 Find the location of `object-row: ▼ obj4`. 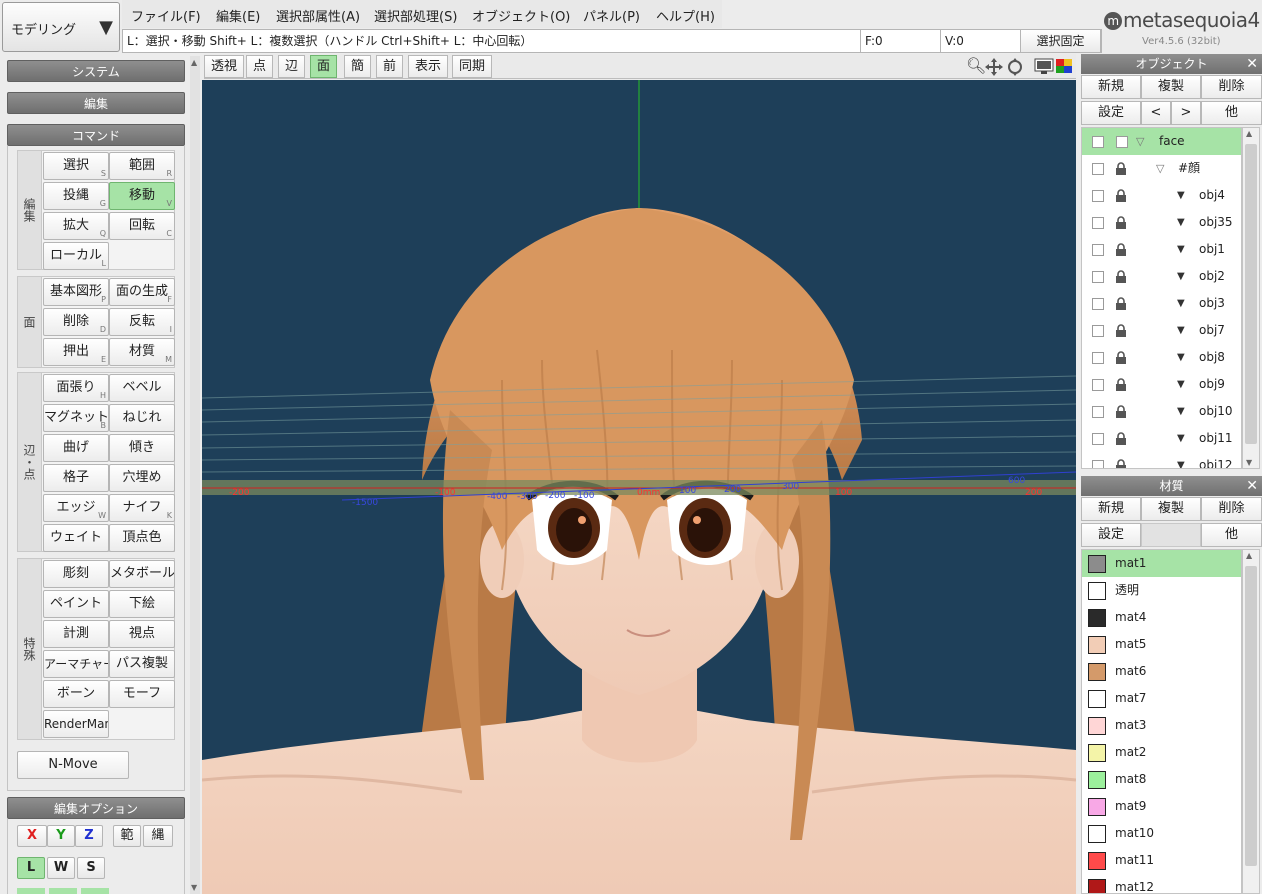

object-row: ▼ obj4 is located at coordinates (1161, 195).